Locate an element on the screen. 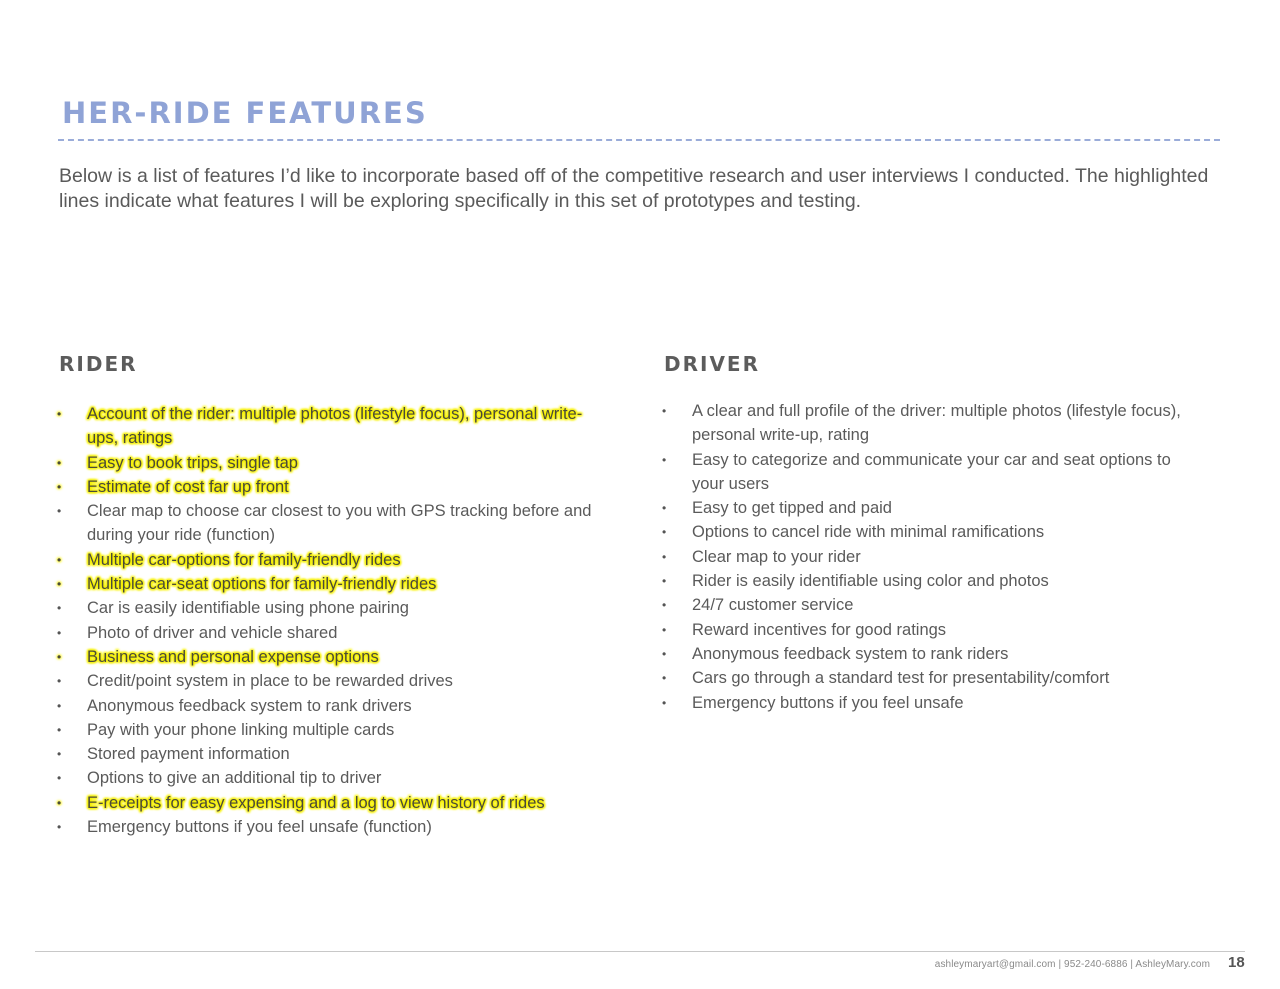  rider-feature-item: • Business and personal expense options is located at coordinates (327, 657).